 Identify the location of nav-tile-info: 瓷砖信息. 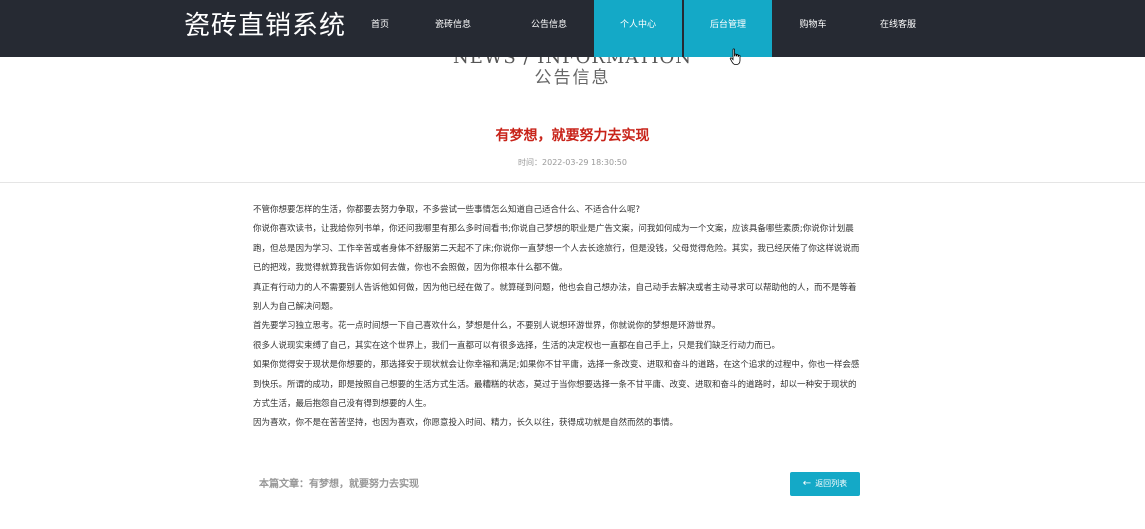
(453, 28).